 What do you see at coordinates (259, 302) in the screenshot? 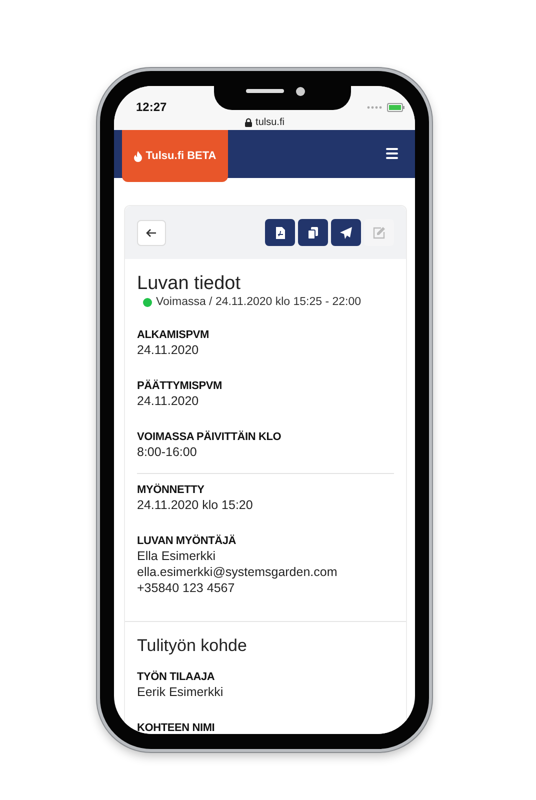
I see `status-text: Voimassa / 24.11.2020 klo 15:25 - 22:00` at bounding box center [259, 302].